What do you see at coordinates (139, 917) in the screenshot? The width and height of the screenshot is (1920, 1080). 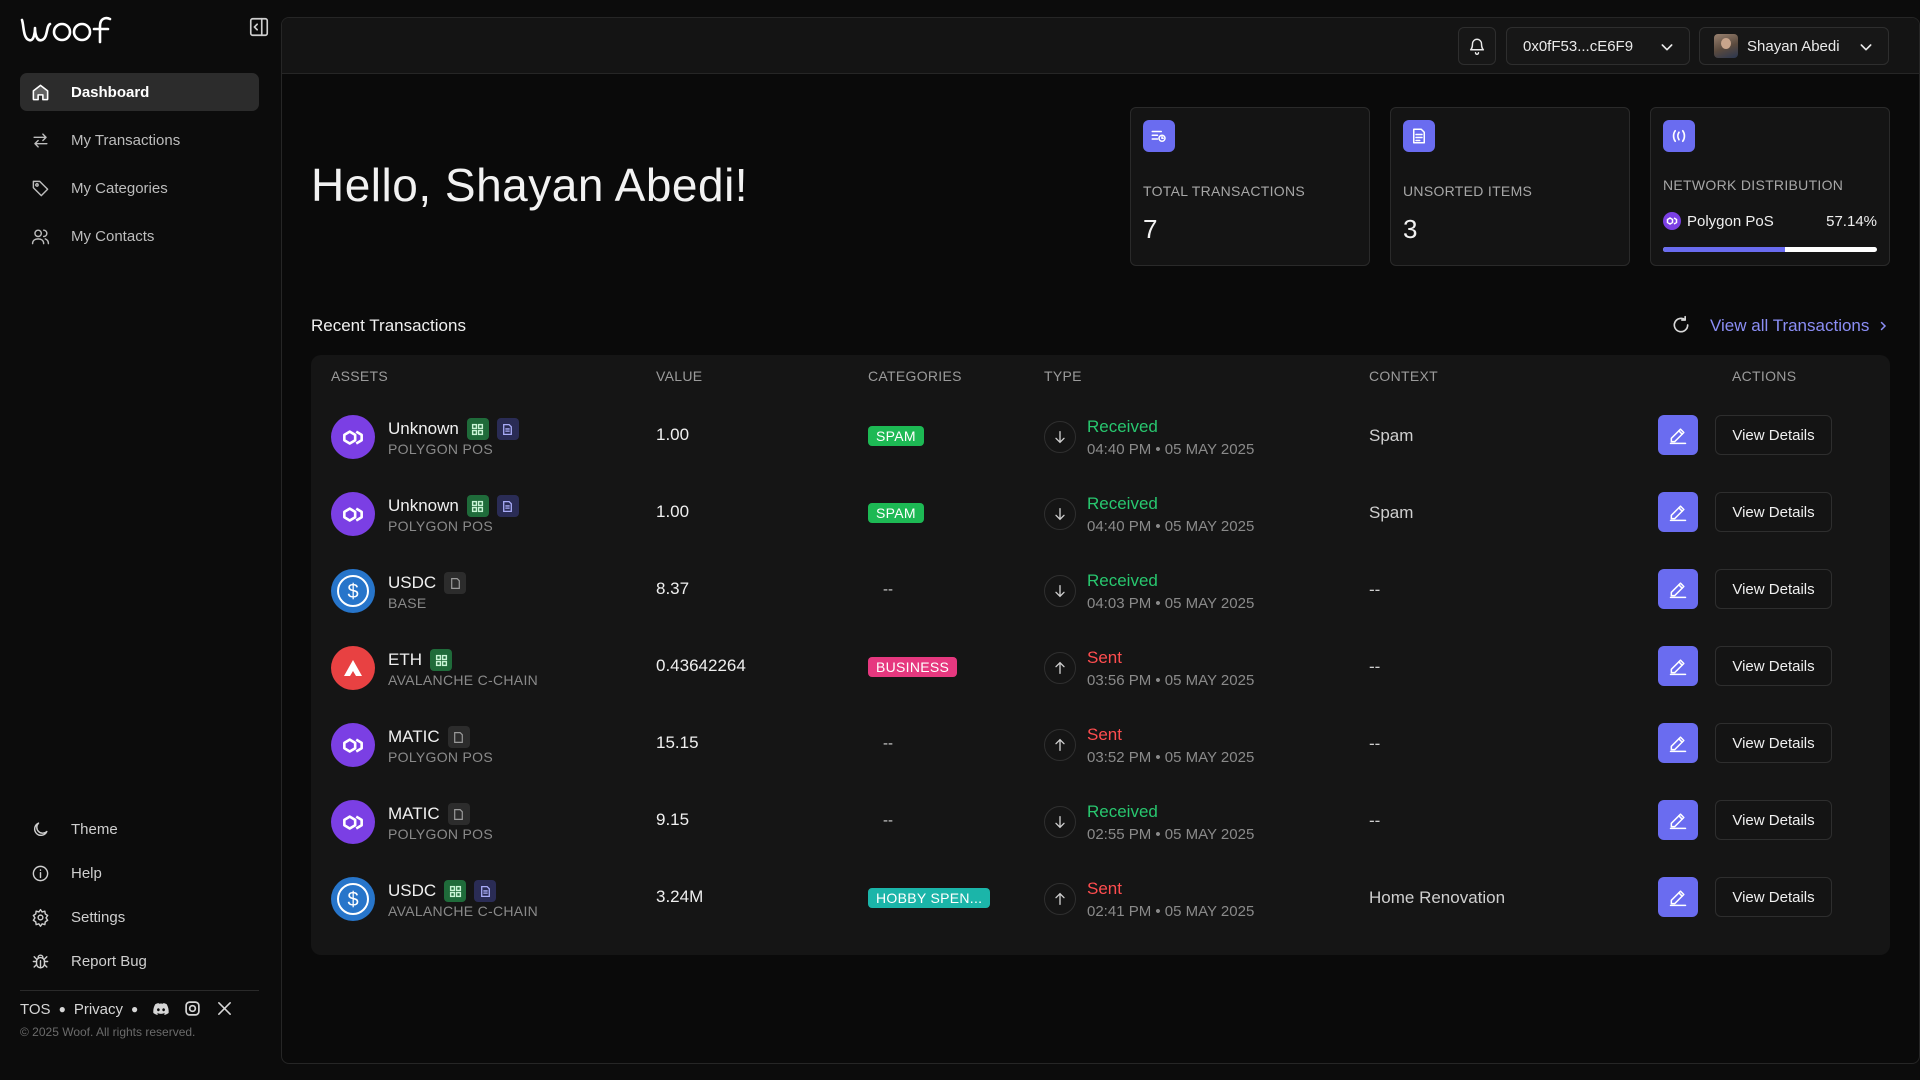 I see `sidebar-item-settings: Settings` at bounding box center [139, 917].